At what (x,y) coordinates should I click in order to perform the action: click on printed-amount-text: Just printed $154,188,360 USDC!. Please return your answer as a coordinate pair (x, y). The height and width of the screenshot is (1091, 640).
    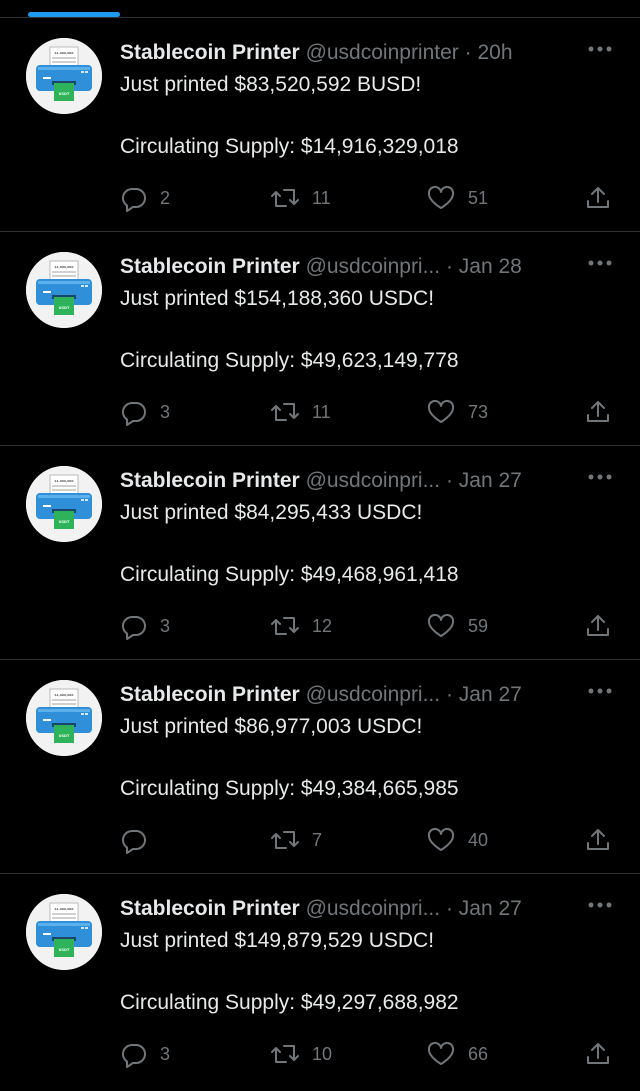
    Looking at the image, I should click on (277, 298).